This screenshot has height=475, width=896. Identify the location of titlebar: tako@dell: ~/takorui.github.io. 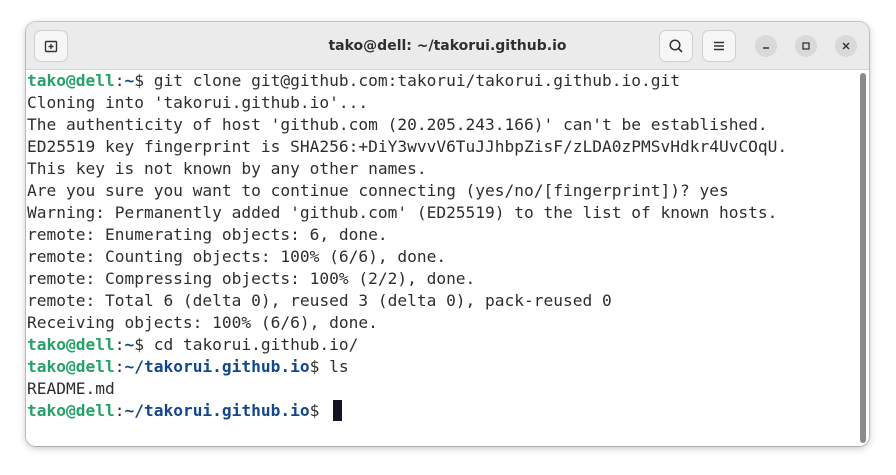
(447, 46).